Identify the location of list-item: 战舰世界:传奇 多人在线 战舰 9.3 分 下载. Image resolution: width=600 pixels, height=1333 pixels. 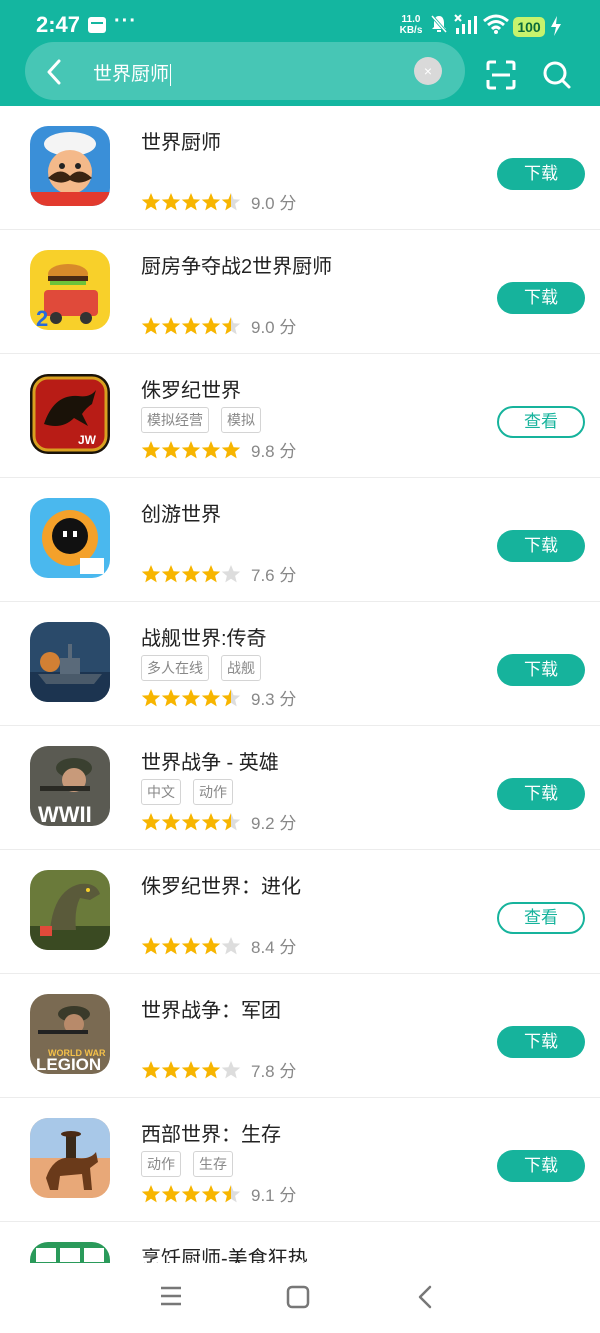
(300, 664).